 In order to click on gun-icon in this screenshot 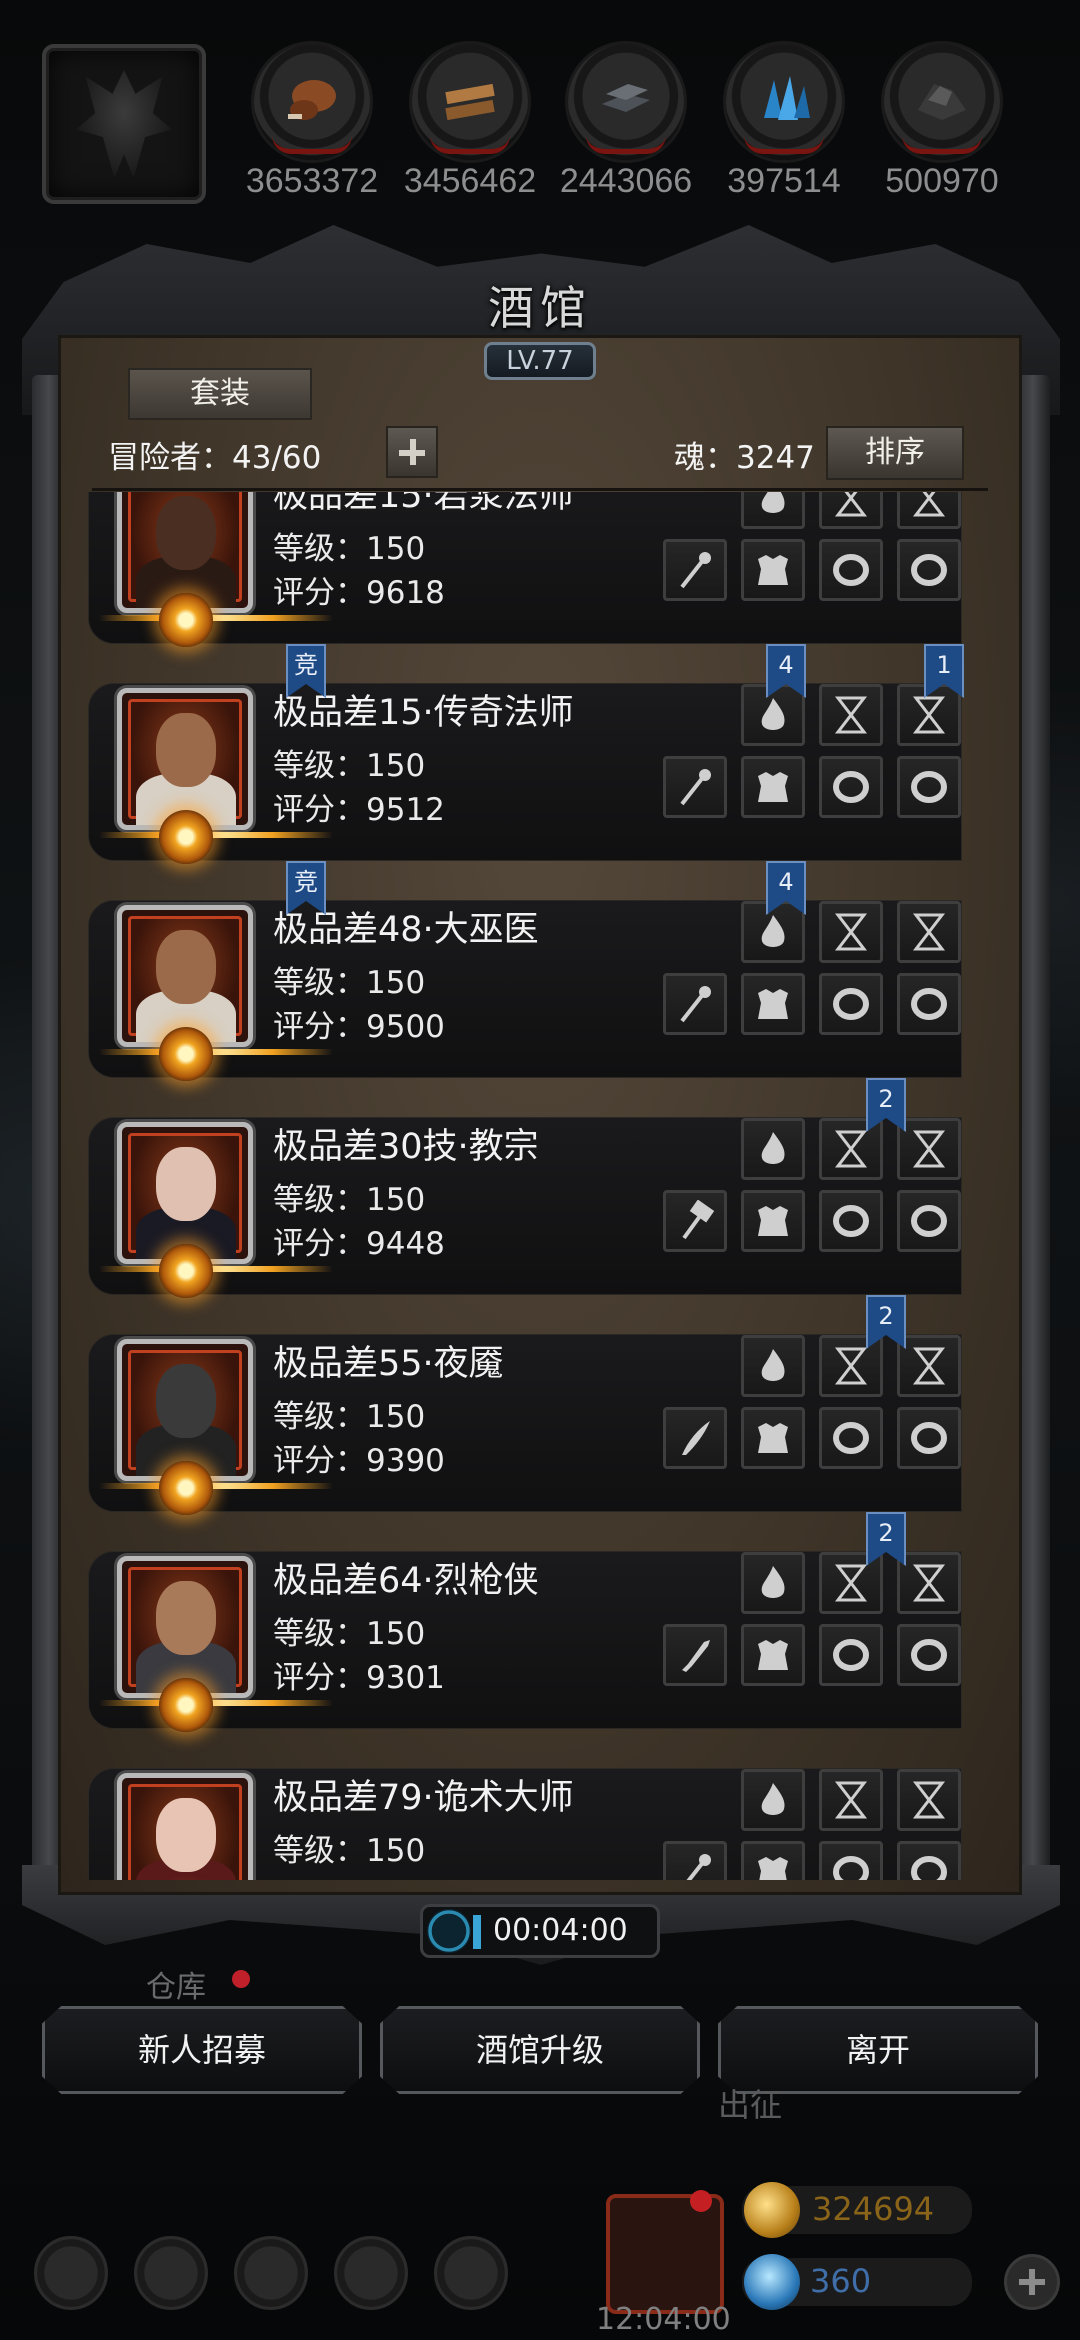, I will do `click(696, 1656)`.